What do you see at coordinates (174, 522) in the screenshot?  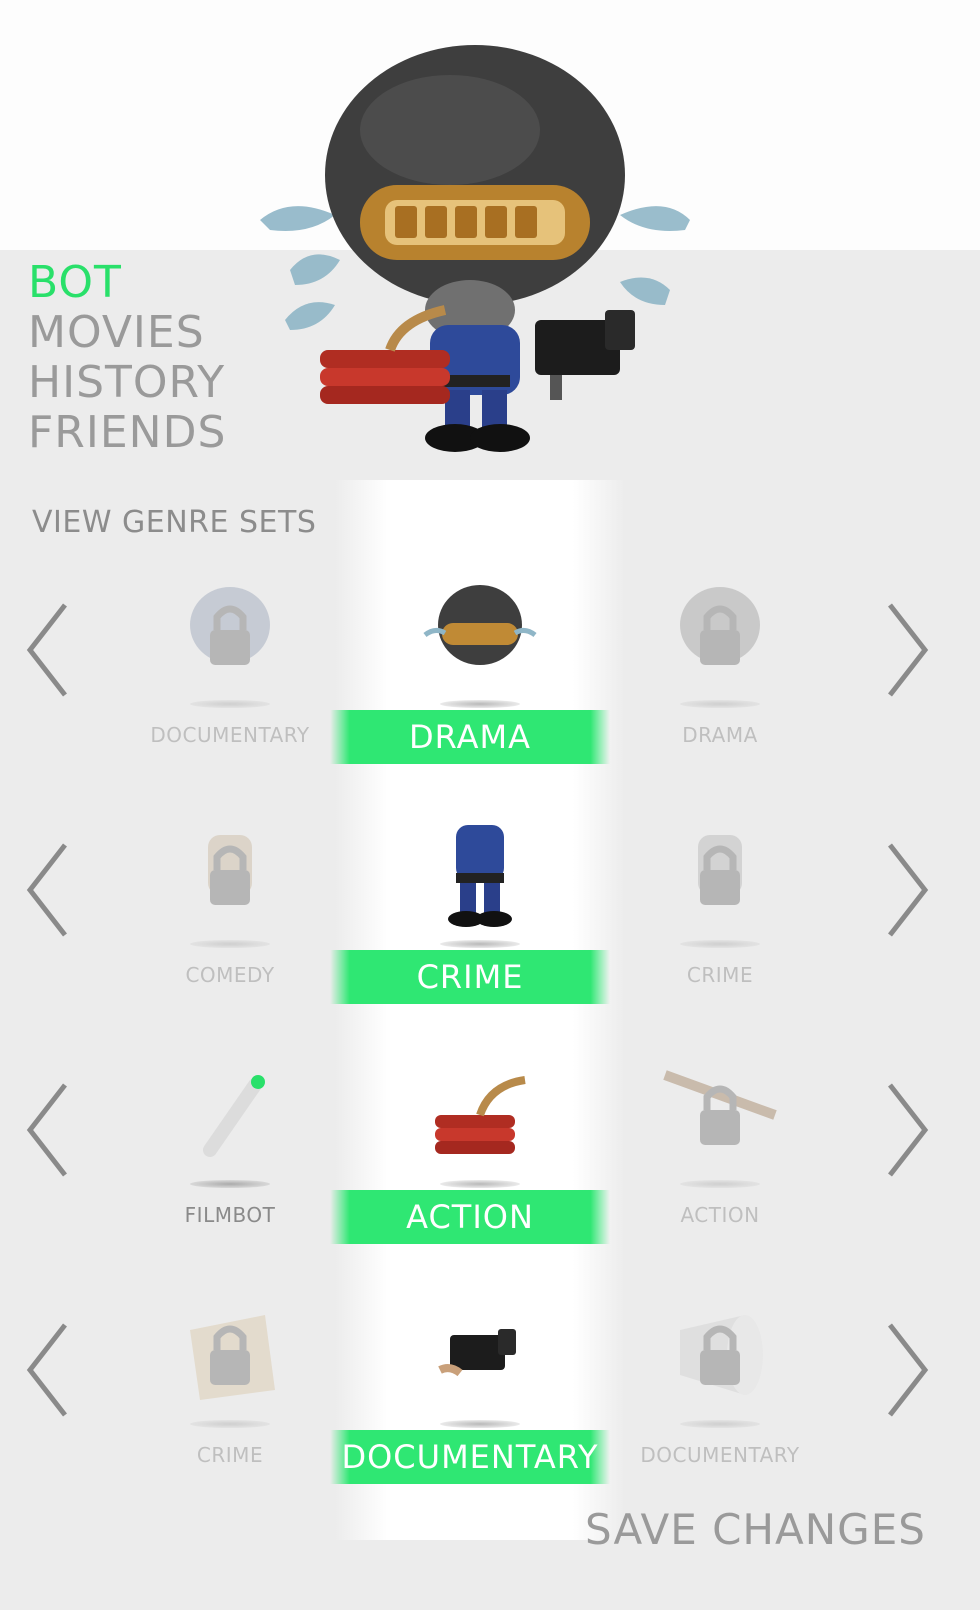 I see `section-title: VIEW GENRE SETS` at bounding box center [174, 522].